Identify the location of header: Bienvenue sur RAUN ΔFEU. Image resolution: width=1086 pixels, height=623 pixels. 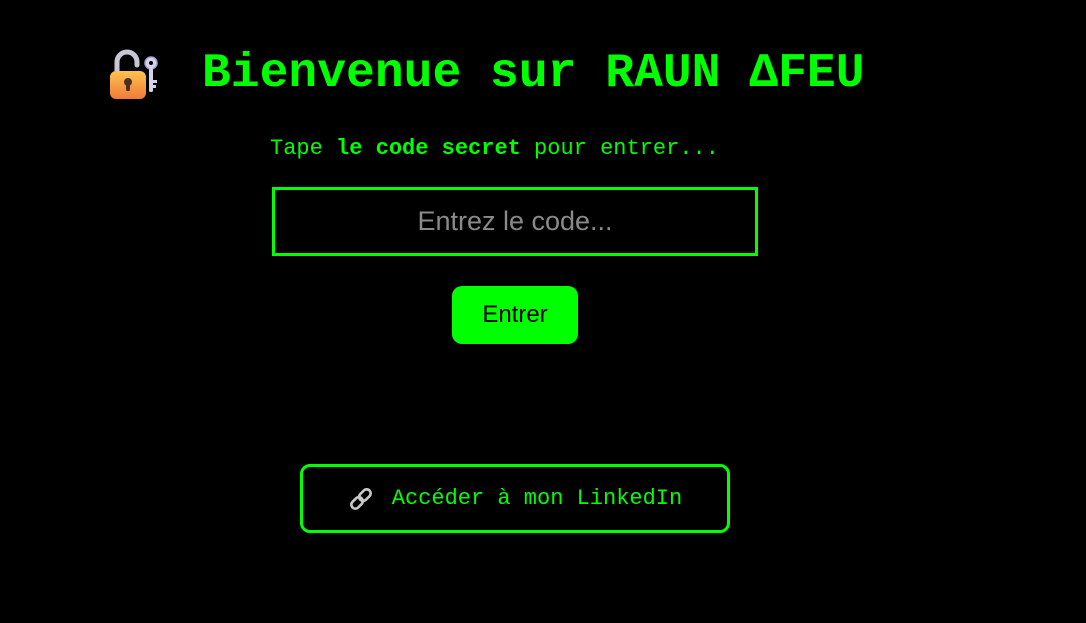
(486, 74).